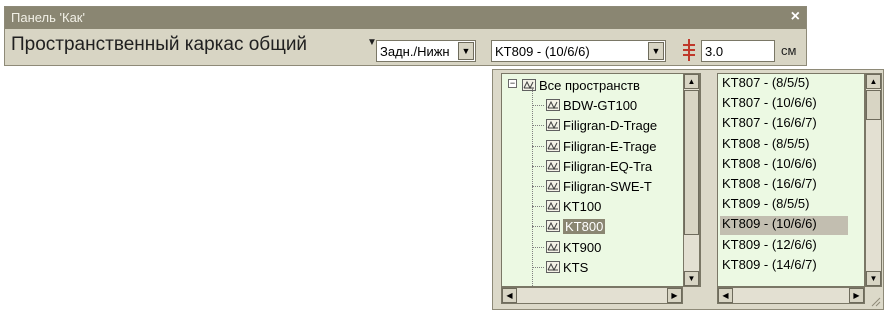  I want to click on list-item: KT807 - (8/5/5), so click(784, 84).